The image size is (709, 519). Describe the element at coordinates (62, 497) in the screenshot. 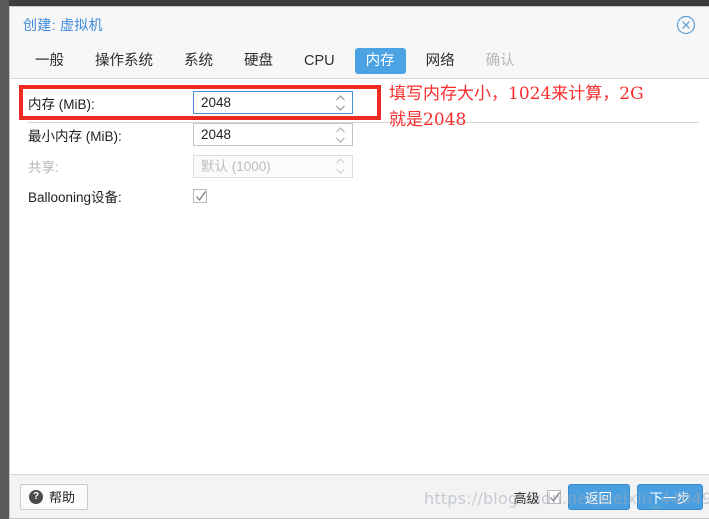

I see `help-button-label: 帮助` at that location.